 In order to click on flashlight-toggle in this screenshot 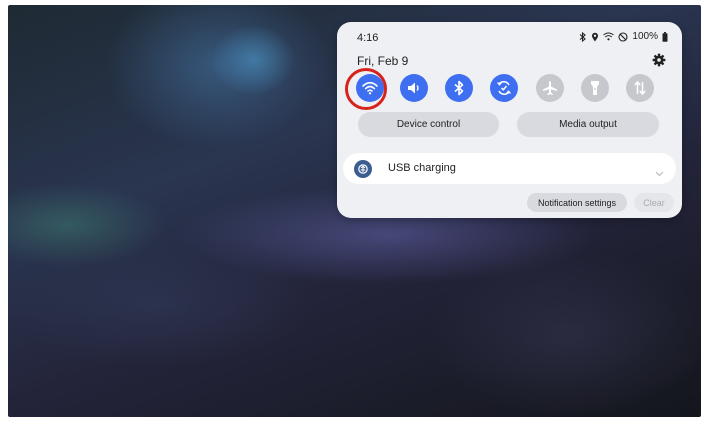, I will do `click(595, 88)`.